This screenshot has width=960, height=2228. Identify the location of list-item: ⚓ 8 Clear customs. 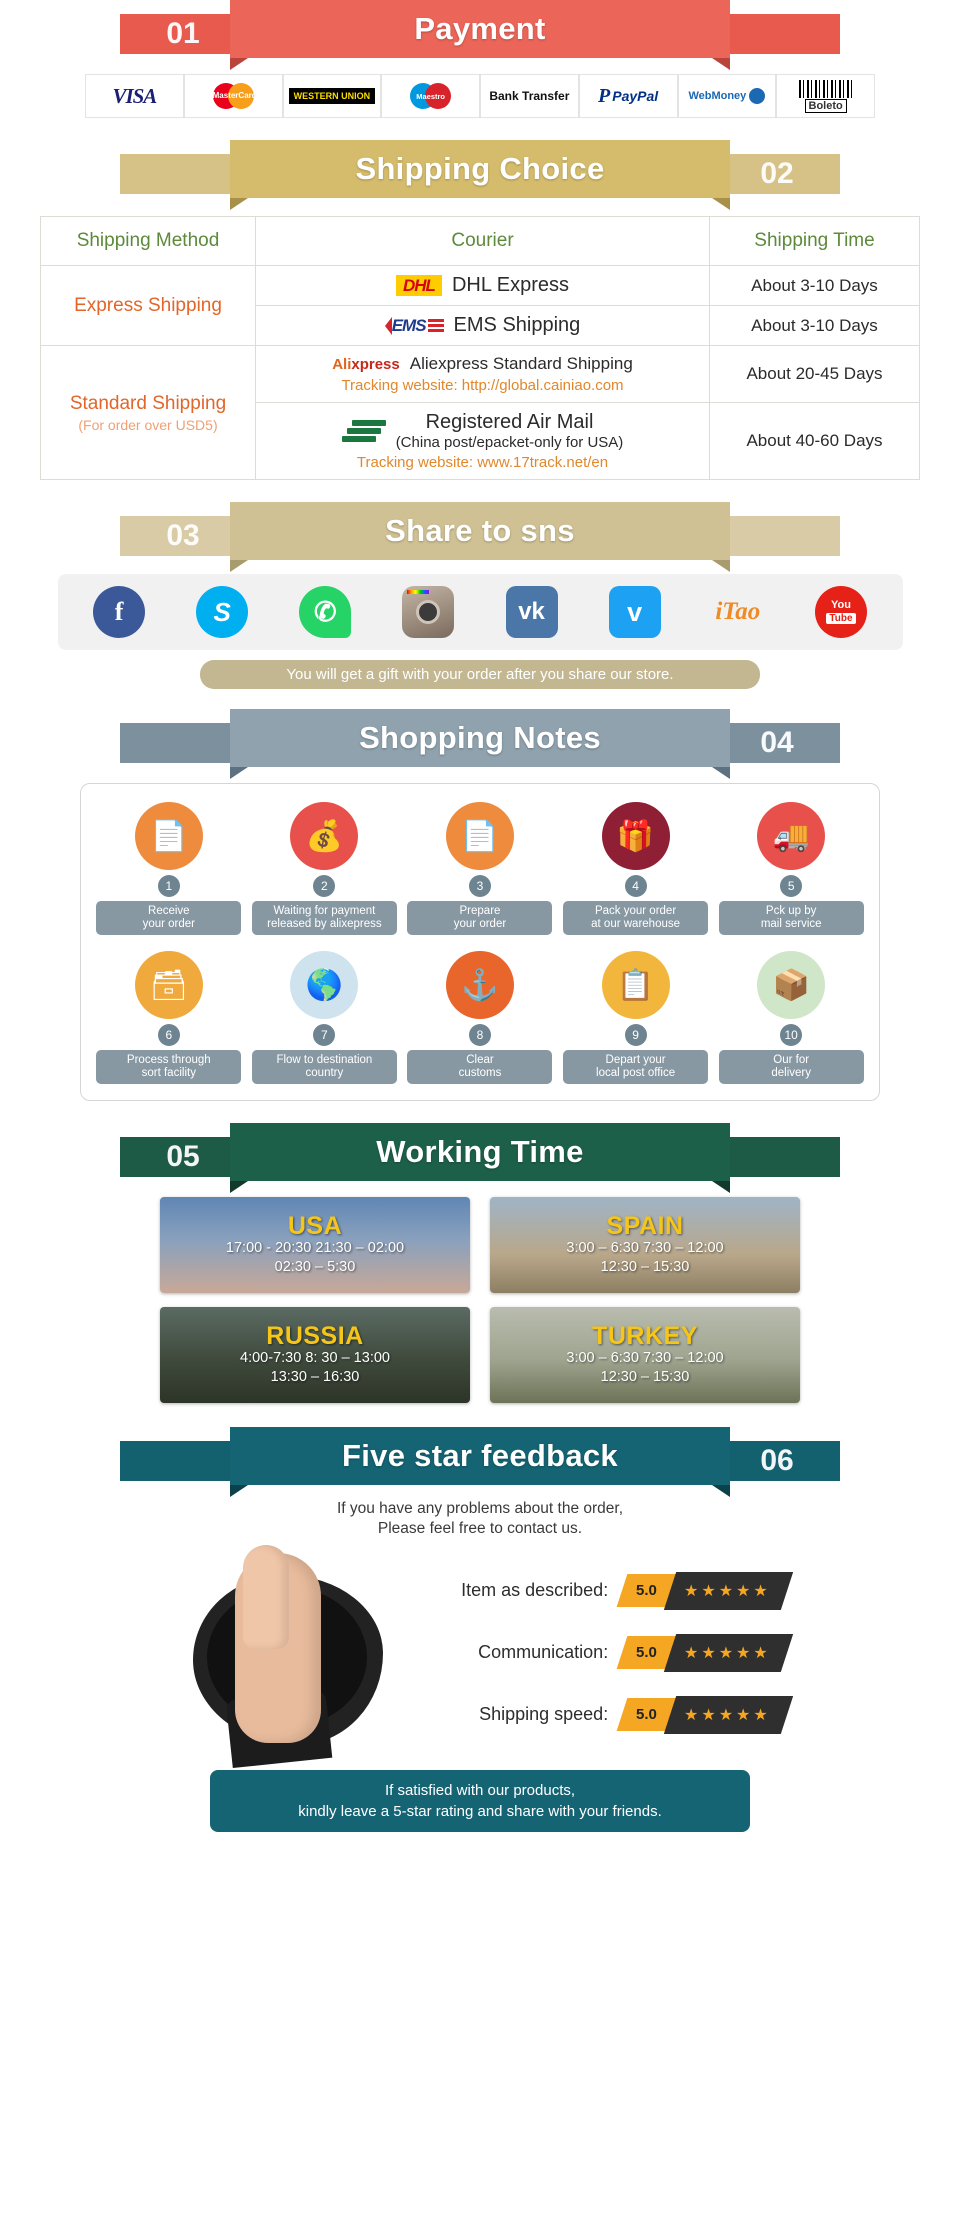
(480, 1017).